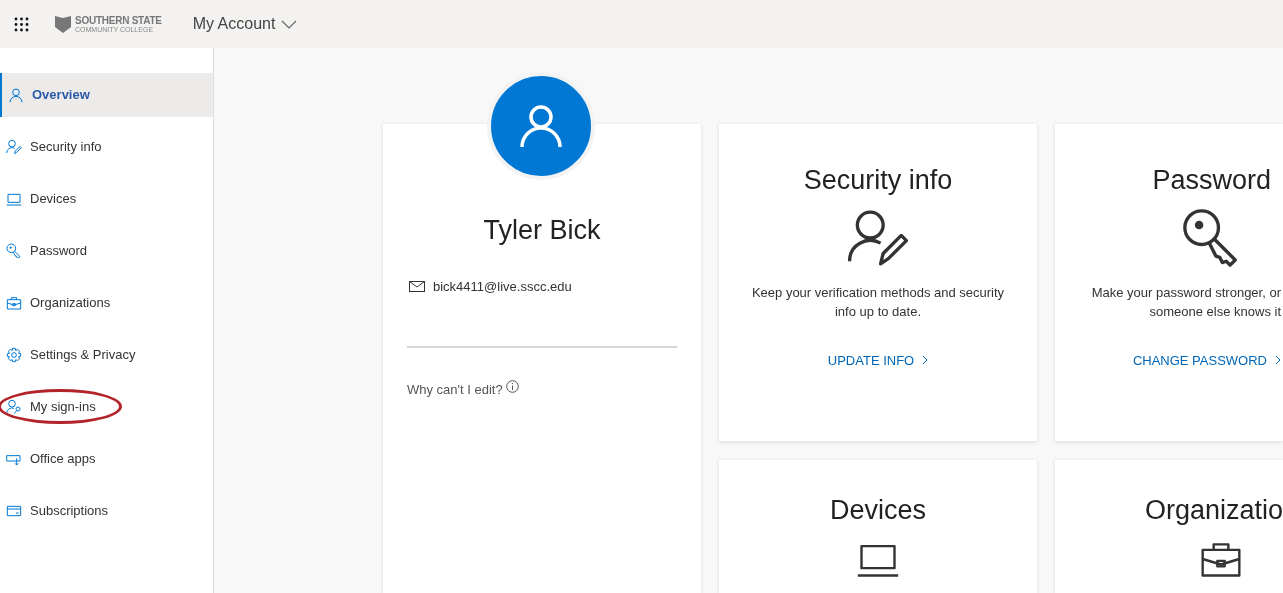 Image resolution: width=1283 pixels, height=593 pixels. Describe the element at coordinates (106, 407) in the screenshot. I see `sidebar-item: My sign-ins` at that location.